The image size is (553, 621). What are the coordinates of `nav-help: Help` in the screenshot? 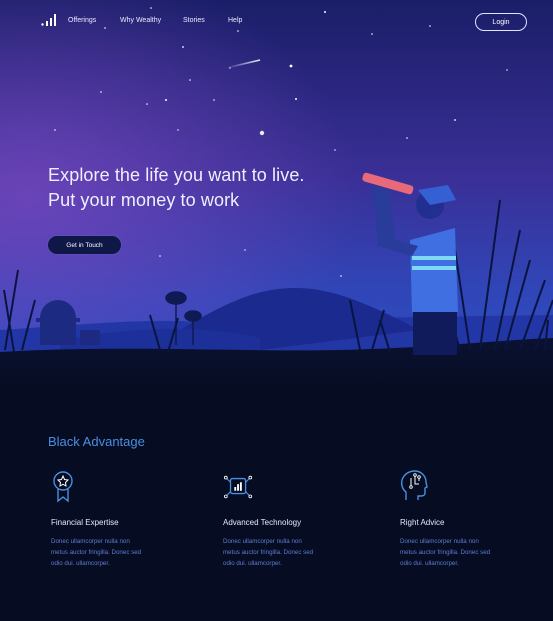 It's located at (235, 20).